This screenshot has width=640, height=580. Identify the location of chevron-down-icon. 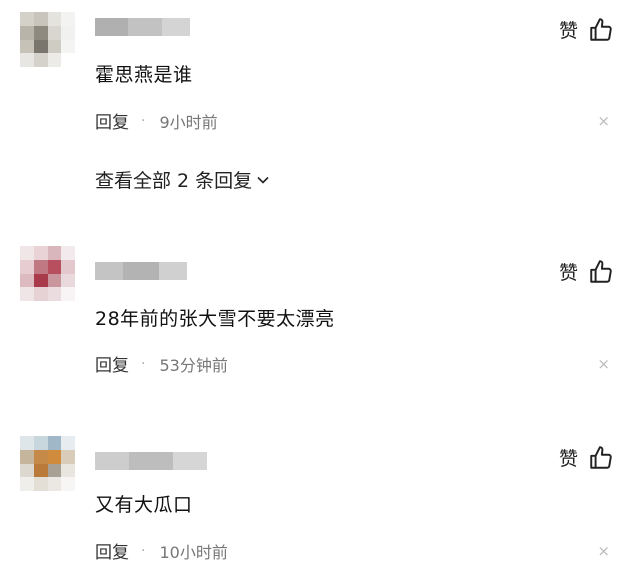
(263, 180).